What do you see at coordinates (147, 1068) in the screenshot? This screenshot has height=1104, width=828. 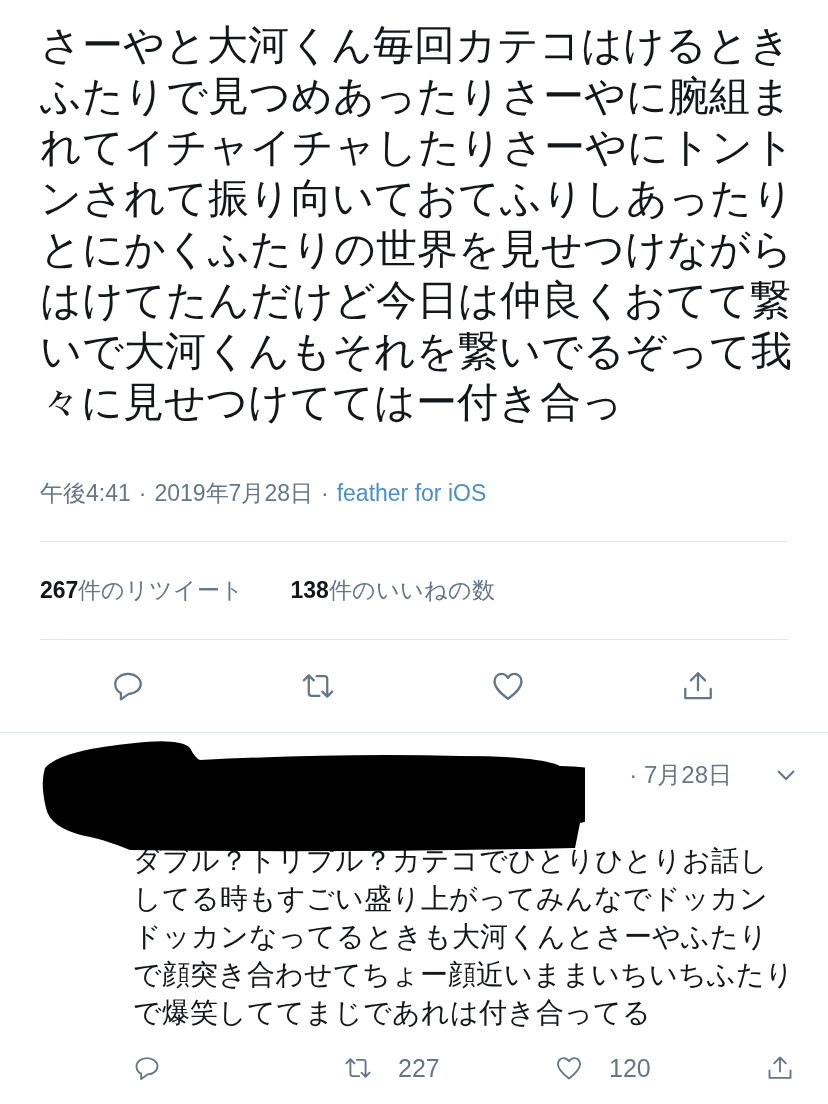 I see `reply-icon` at bounding box center [147, 1068].